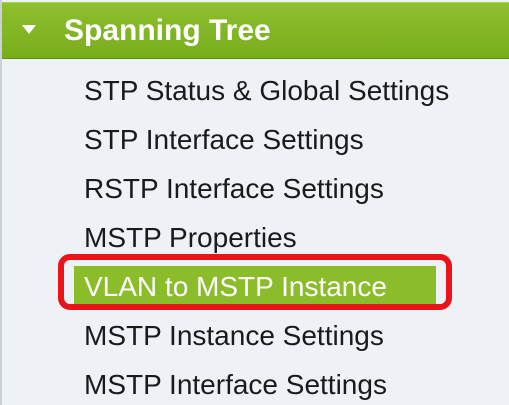  I want to click on section-header-spanning-tree: Spanning Tree, so click(255, 30).